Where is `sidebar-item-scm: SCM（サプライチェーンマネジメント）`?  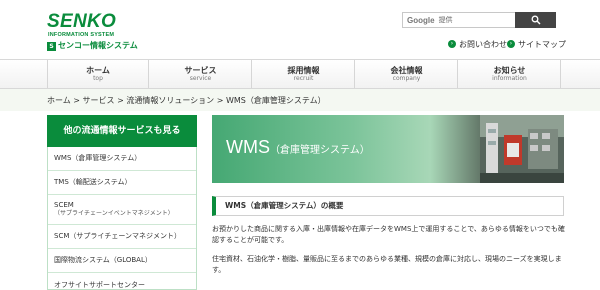 sidebar-item-scm: SCM（サプライチェーンマネジメント） is located at coordinates (122, 237).